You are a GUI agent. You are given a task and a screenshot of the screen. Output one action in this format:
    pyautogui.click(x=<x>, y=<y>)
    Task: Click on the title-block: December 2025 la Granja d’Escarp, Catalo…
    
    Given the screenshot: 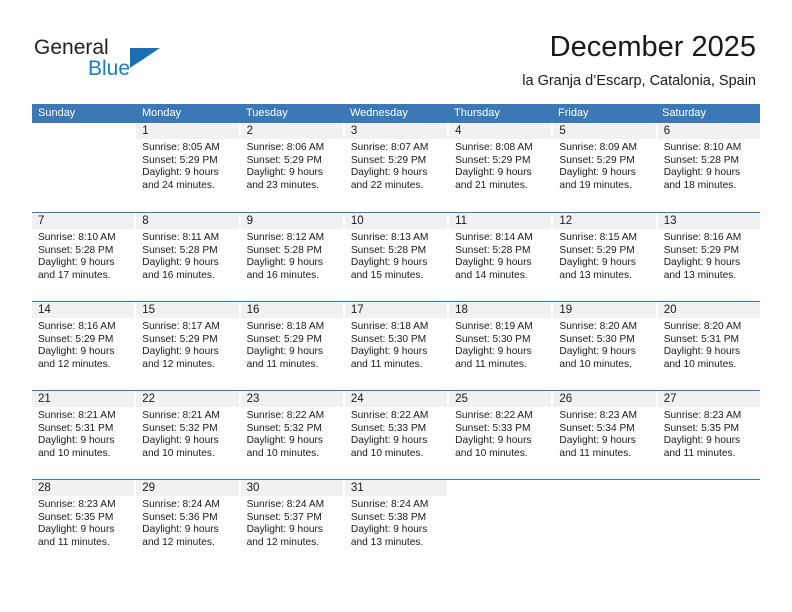 What is the action you would take?
    pyautogui.click(x=639, y=60)
    